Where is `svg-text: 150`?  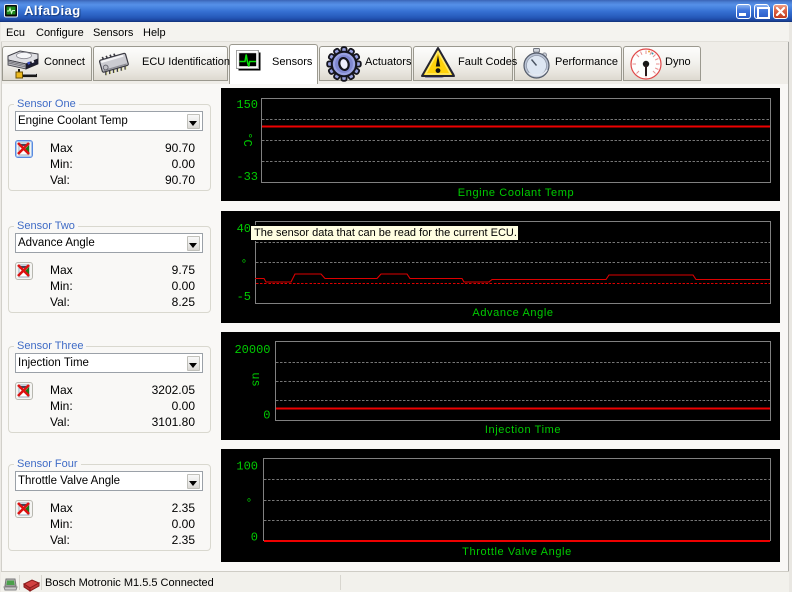
svg-text: 150 is located at coordinates (247, 105).